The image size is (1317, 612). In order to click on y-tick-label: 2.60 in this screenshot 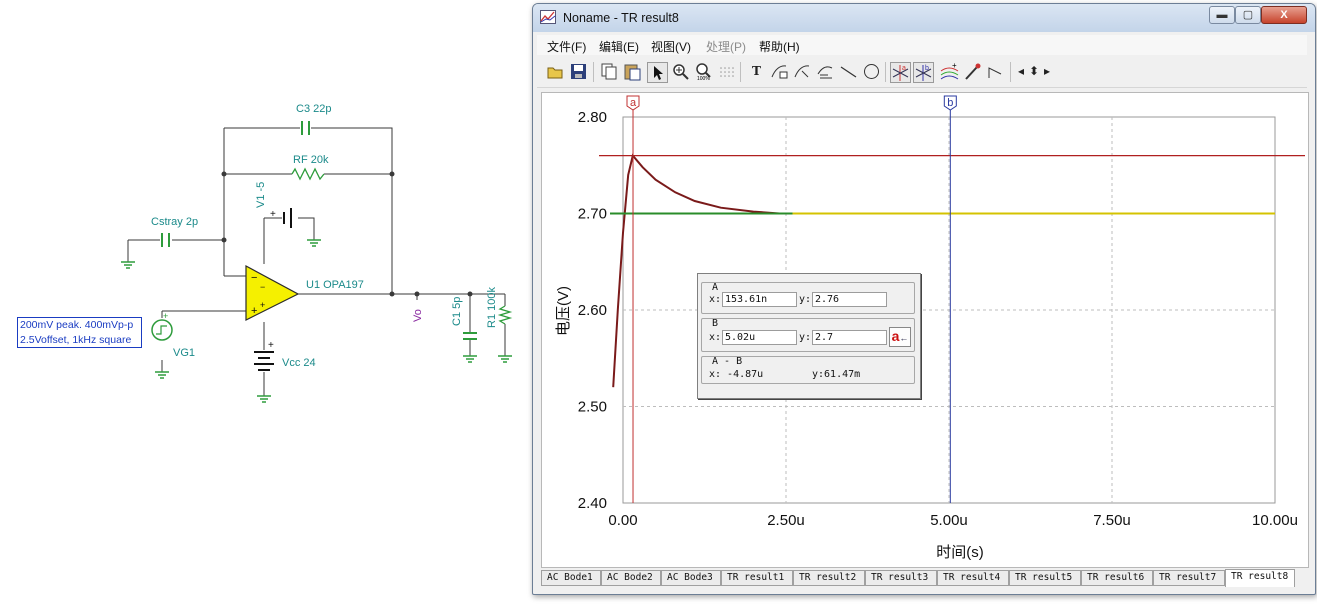, I will do `click(592, 310)`.